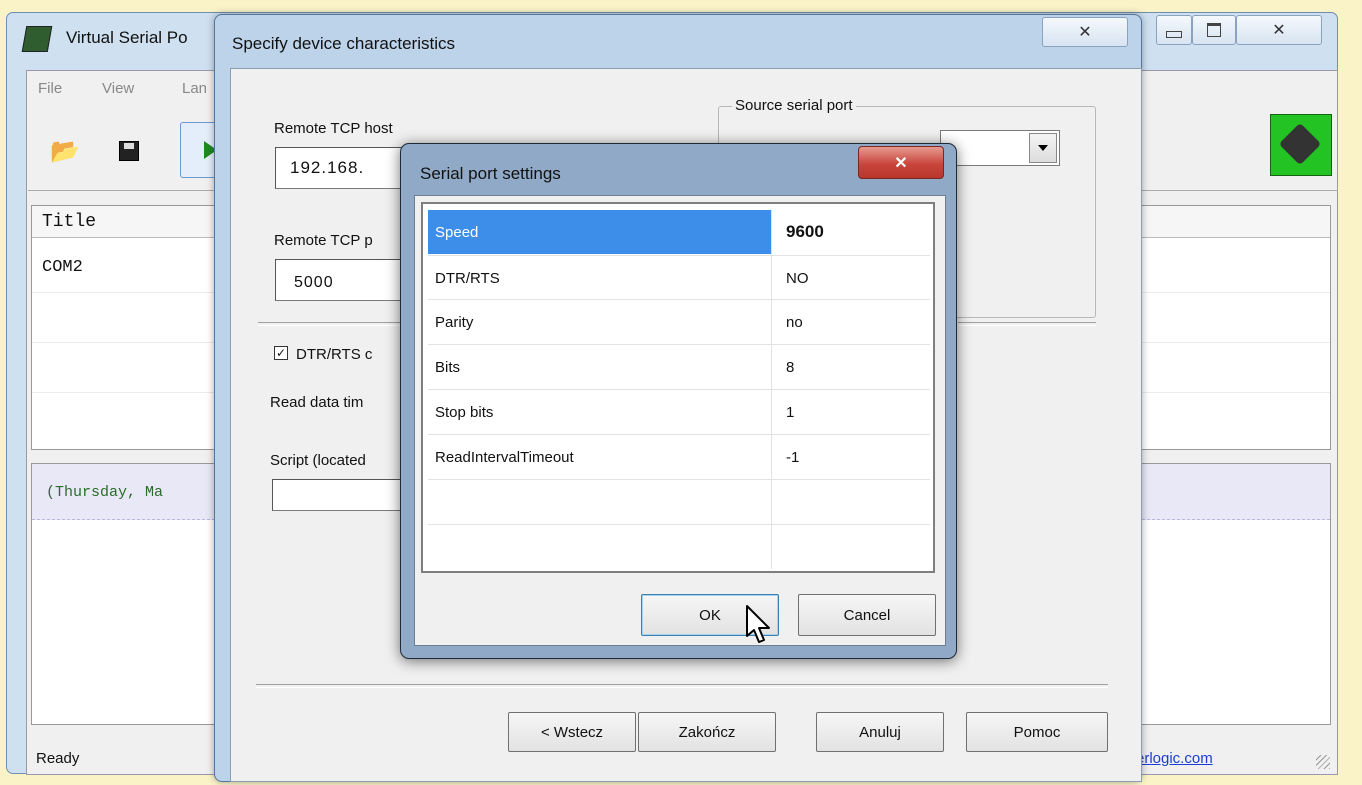 This screenshot has width=1362, height=785. I want to click on minimize-button, so click(1174, 30).